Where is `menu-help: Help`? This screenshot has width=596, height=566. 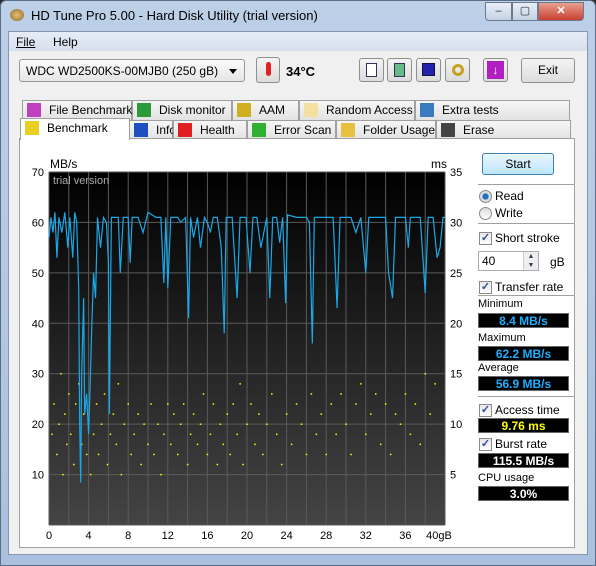
menu-help: Help is located at coordinates (65, 42).